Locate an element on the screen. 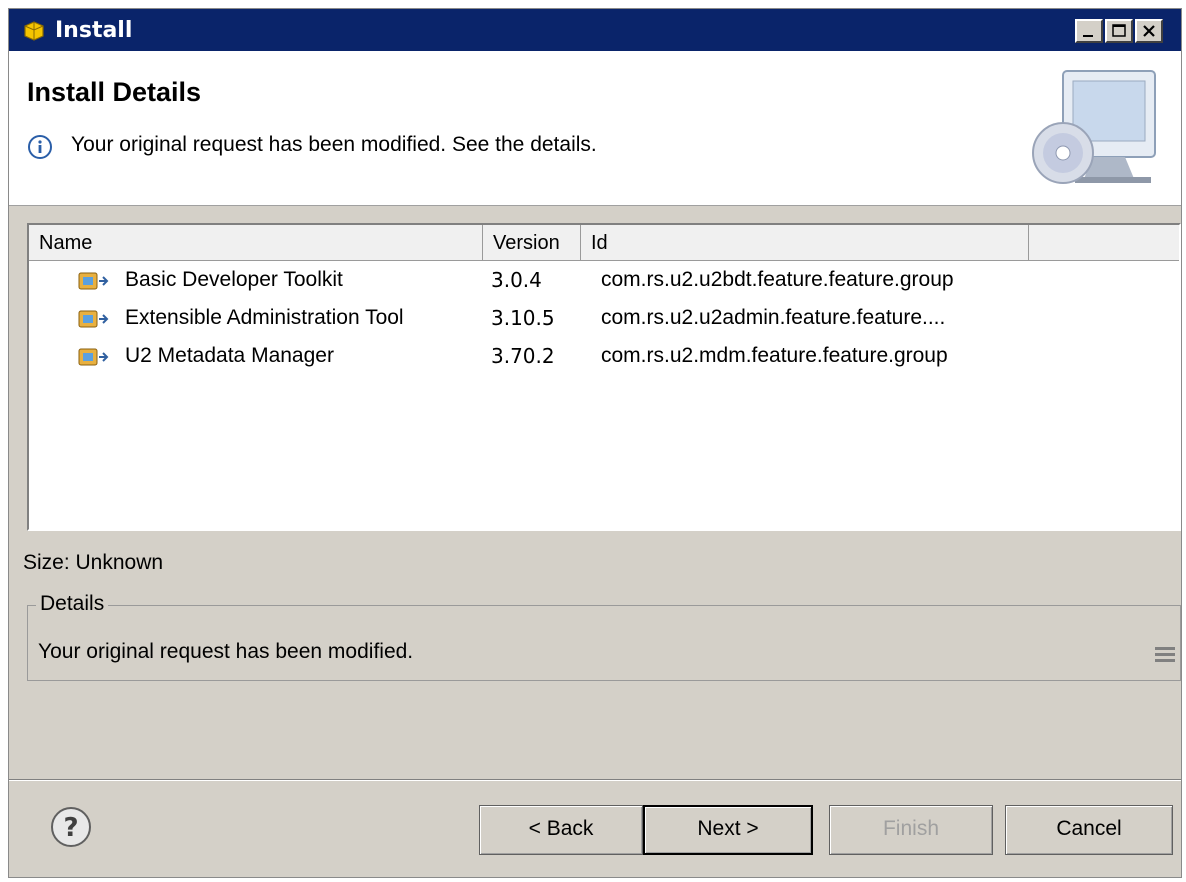  table-header: Name Version Id is located at coordinates (604, 243).